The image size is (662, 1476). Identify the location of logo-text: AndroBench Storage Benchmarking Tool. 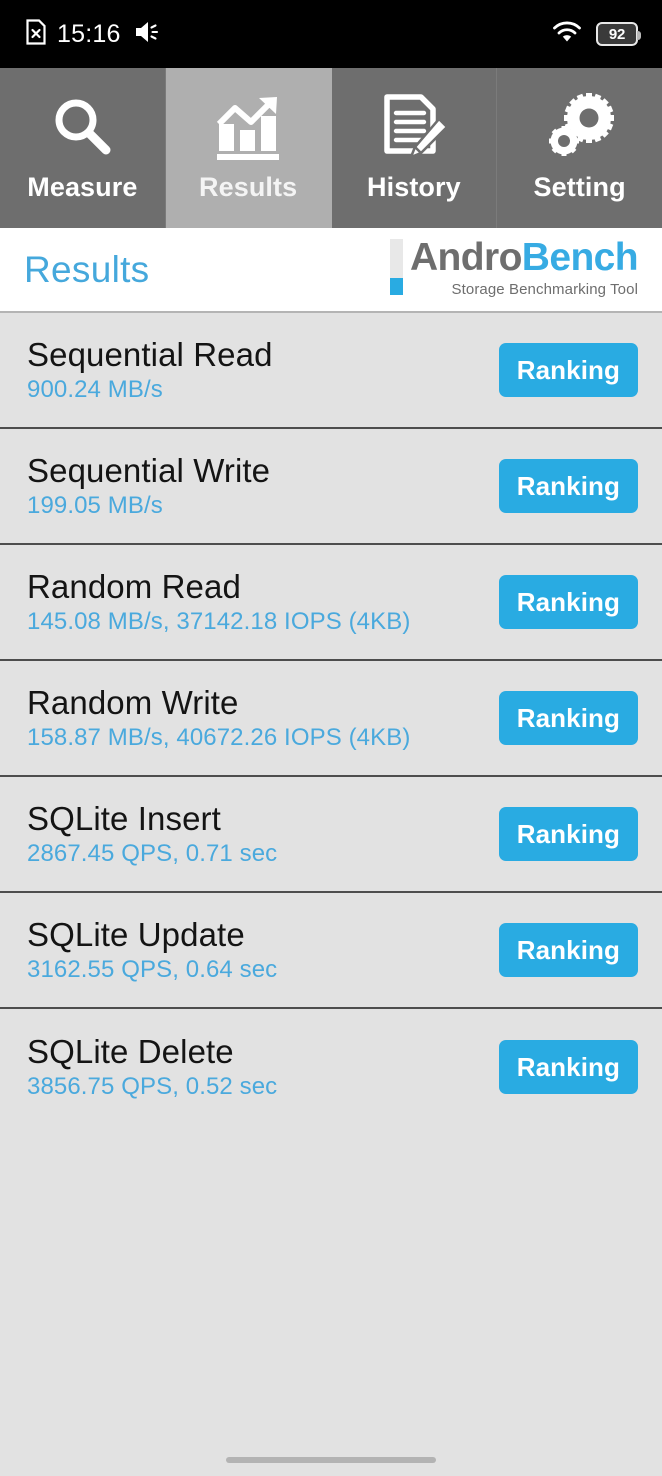
(524, 267).